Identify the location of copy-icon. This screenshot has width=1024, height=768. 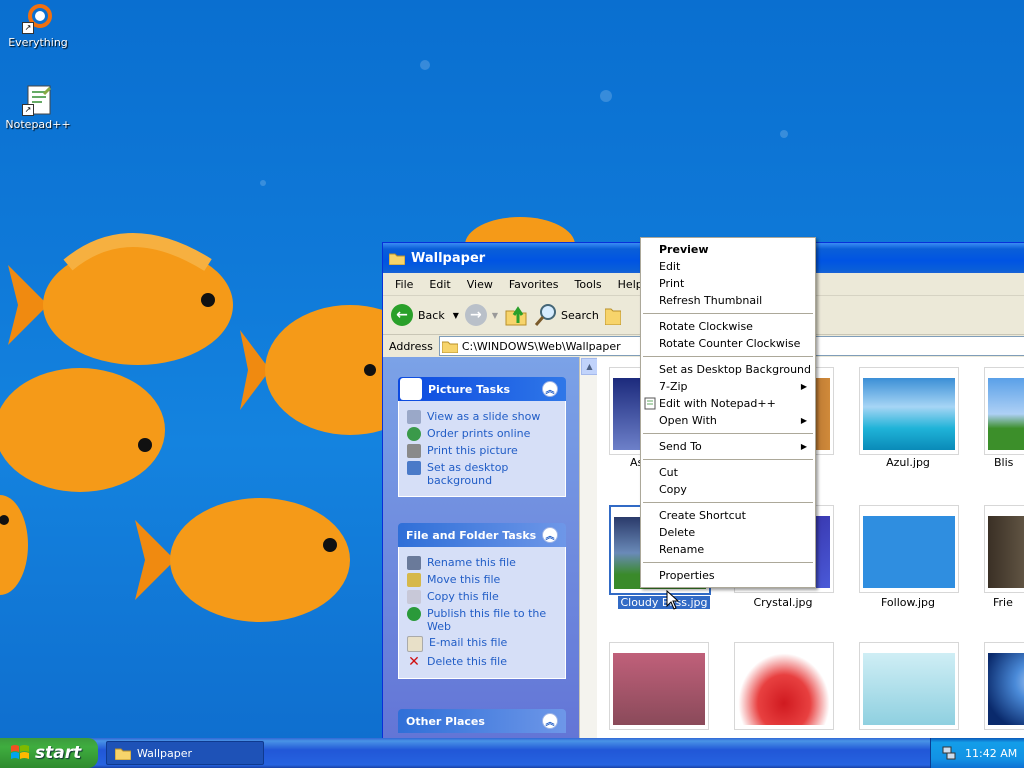
(414, 597).